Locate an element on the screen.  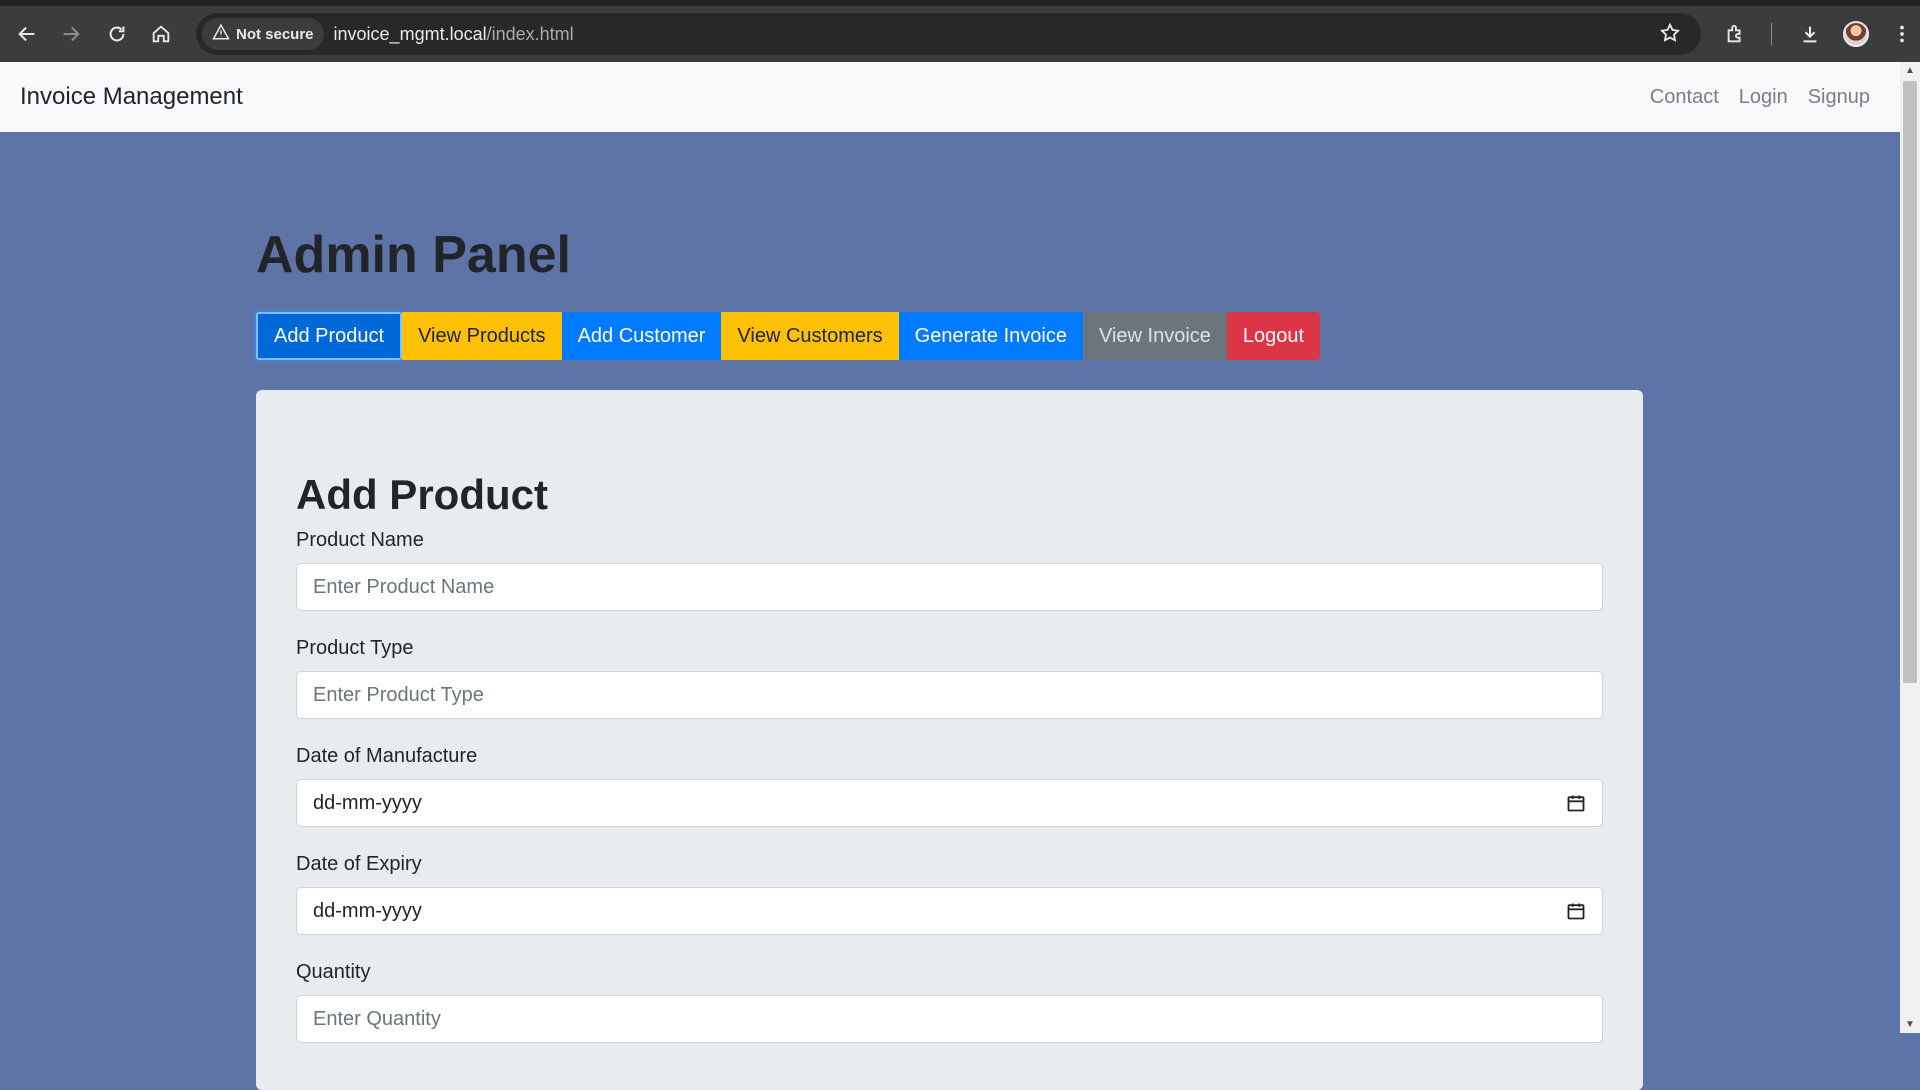
page-title: Admin Panel is located at coordinates (413, 255).